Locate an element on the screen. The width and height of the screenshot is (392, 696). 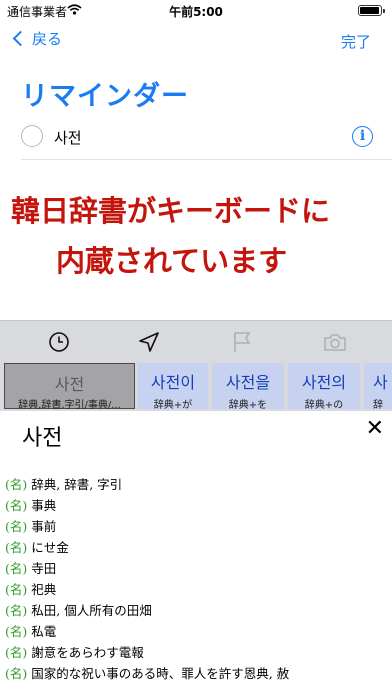
definition-text: 寺田 is located at coordinates (44, 568).